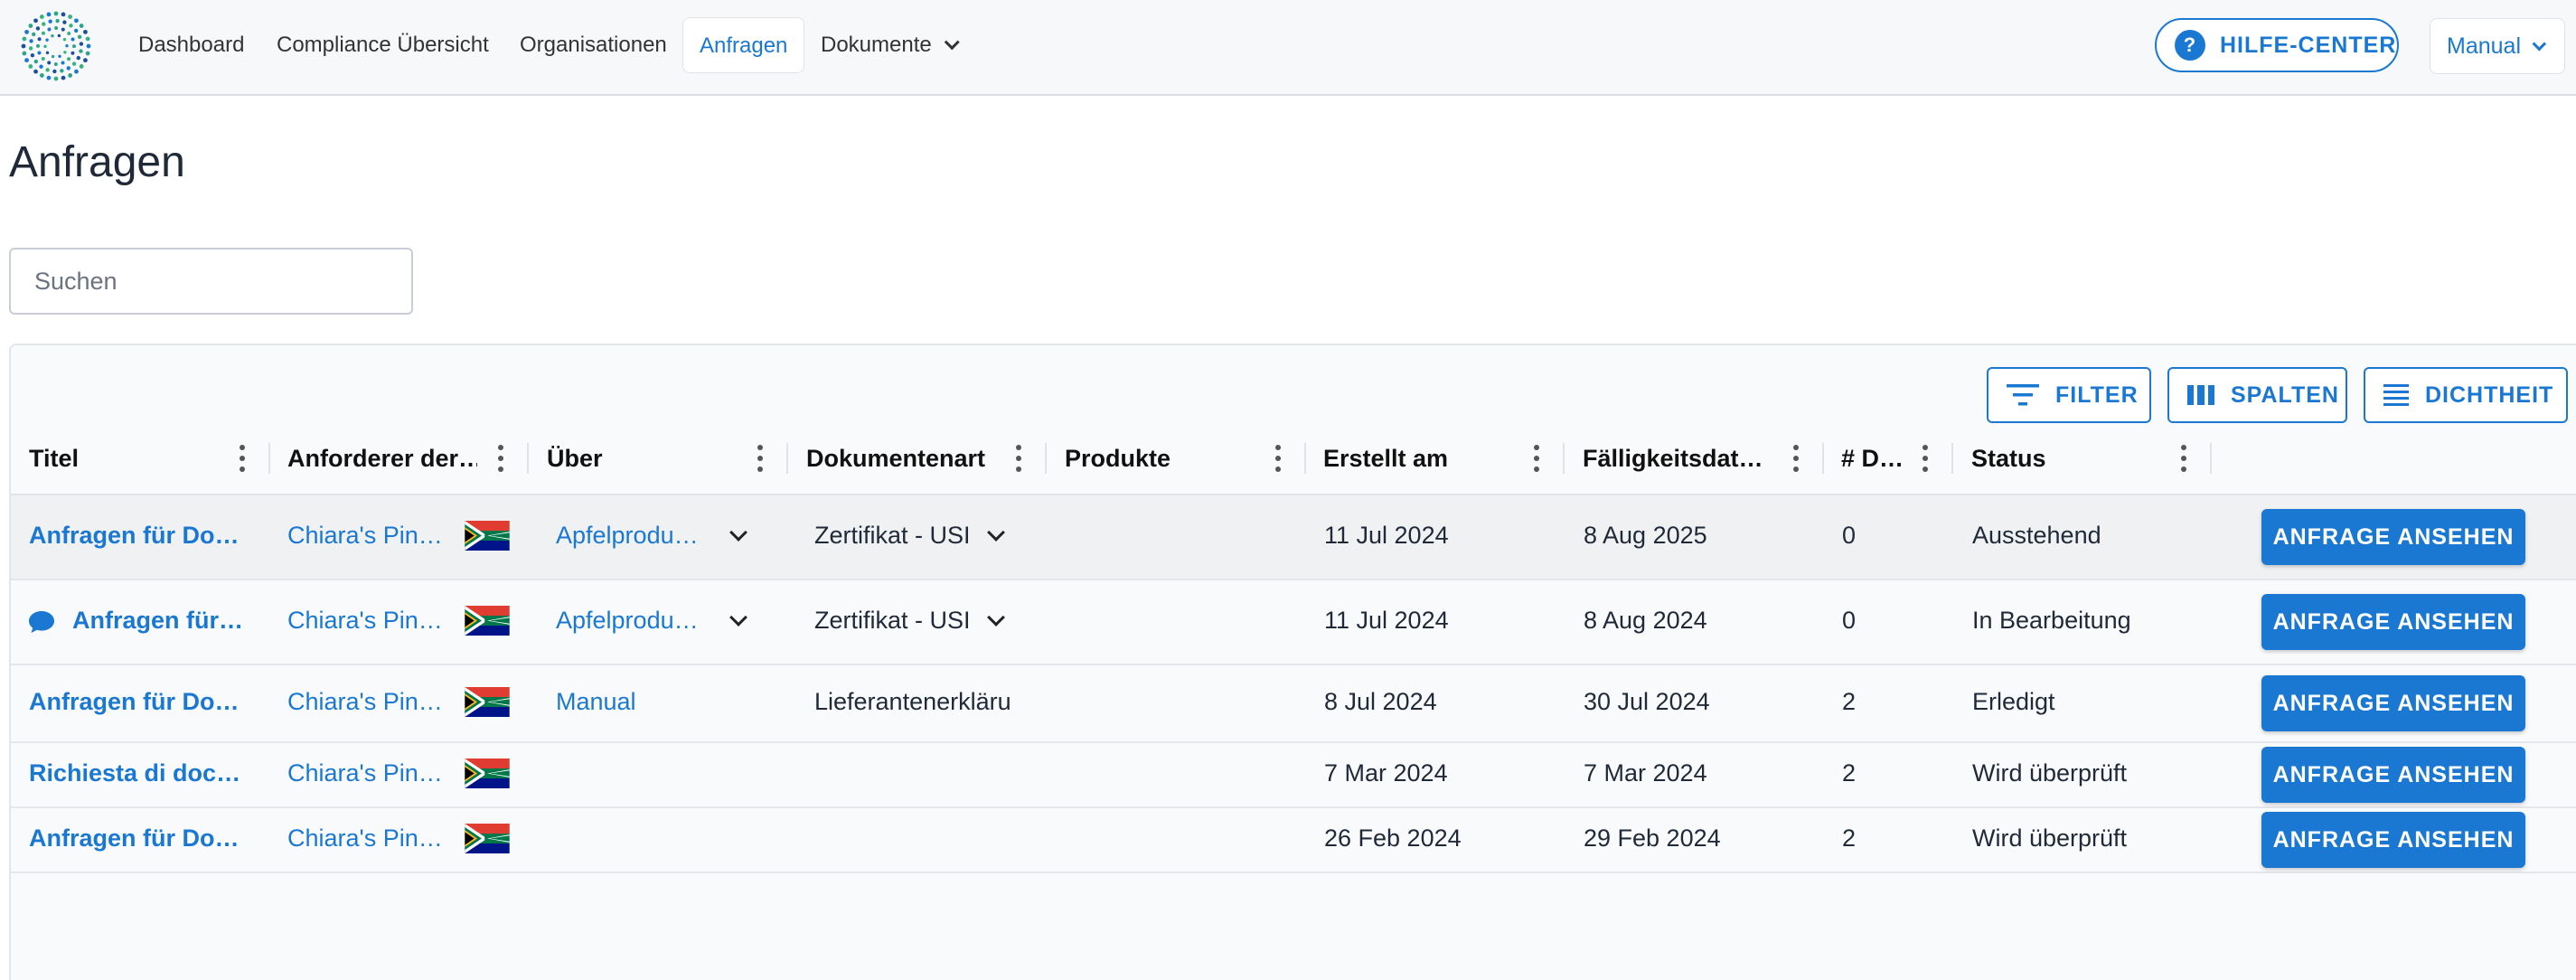  What do you see at coordinates (1646, 535) in the screenshot?
I see `row-due: 8 Aug 2025` at bounding box center [1646, 535].